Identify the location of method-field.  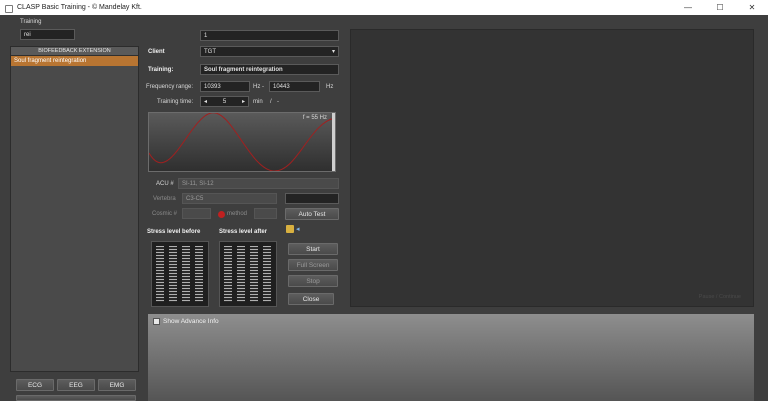
(265, 213).